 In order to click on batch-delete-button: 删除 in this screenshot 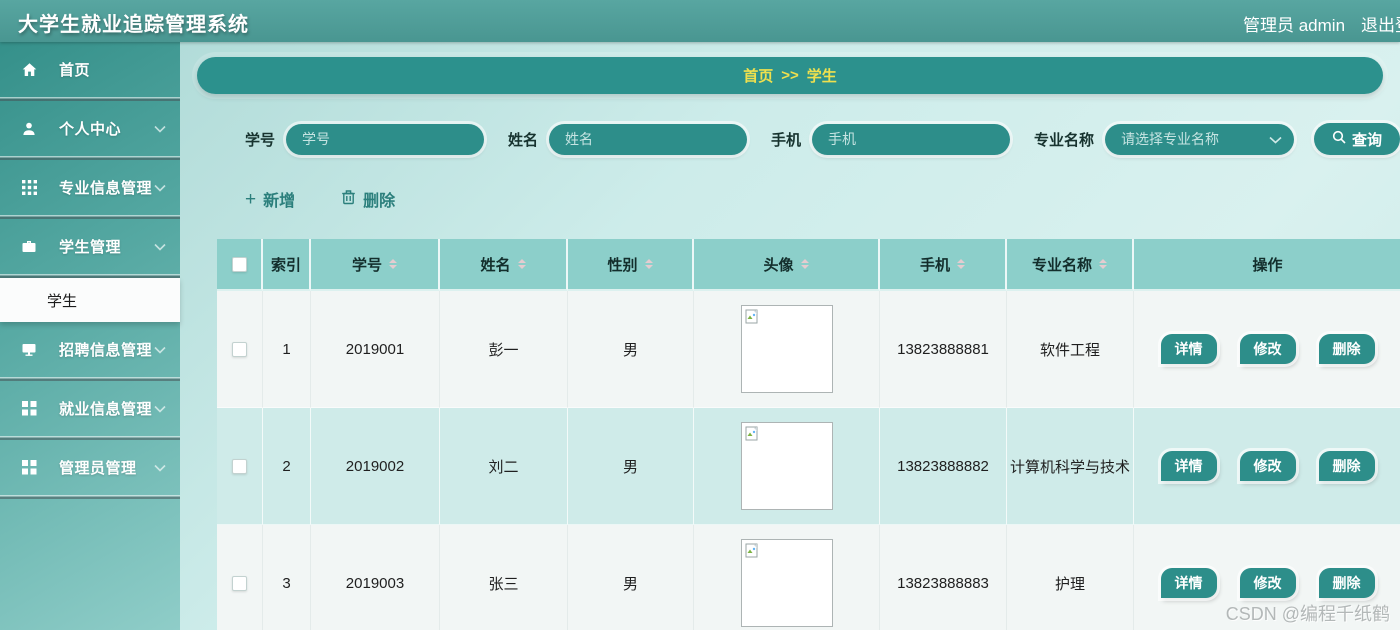, I will do `click(368, 199)`.